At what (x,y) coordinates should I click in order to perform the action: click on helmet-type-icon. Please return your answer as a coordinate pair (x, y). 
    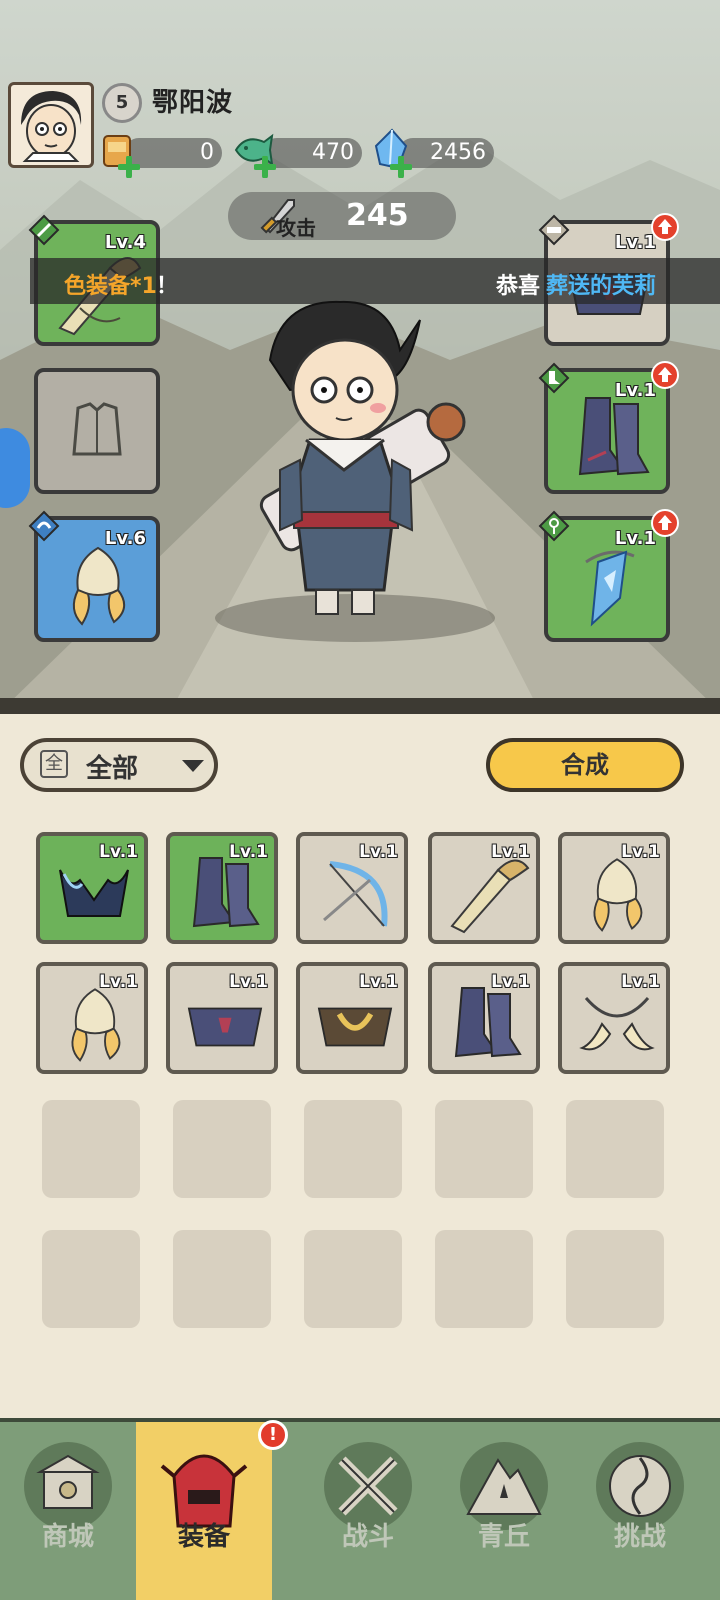
    Looking at the image, I should click on (44, 526).